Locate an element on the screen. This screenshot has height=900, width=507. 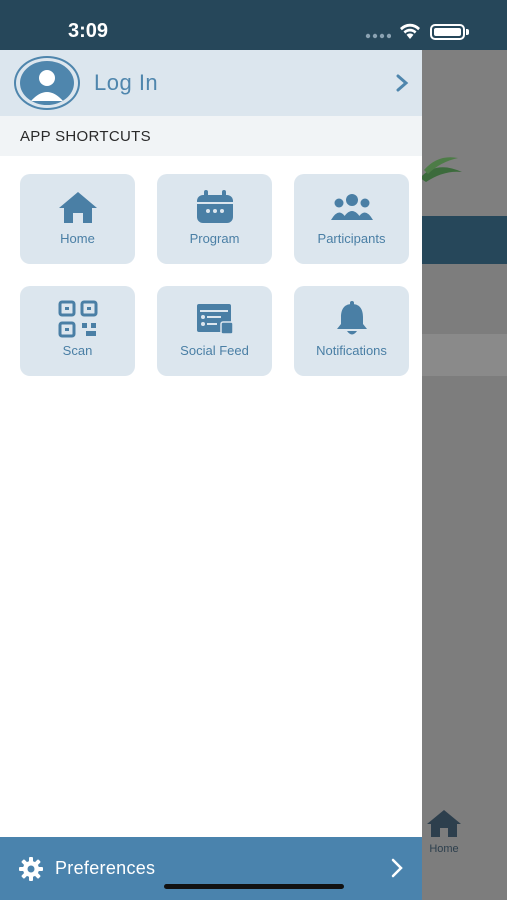
calendar-icon is located at coordinates (214, 206).